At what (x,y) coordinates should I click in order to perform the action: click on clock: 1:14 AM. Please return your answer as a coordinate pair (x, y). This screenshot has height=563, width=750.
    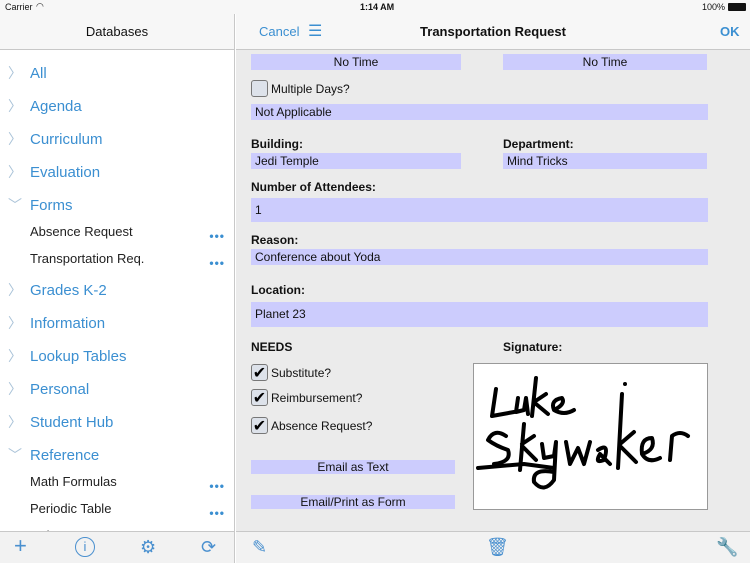
    Looking at the image, I should click on (377, 7).